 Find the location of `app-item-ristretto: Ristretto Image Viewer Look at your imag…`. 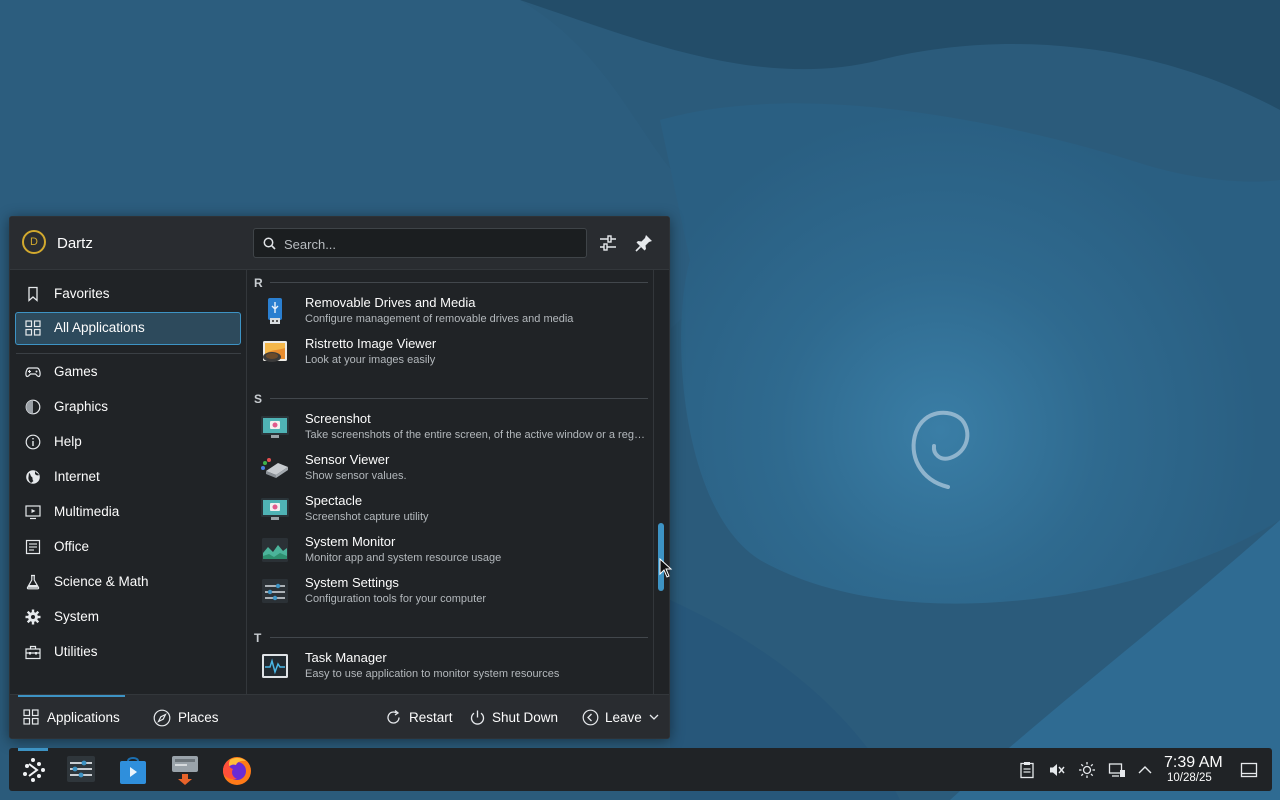

app-item-ristretto: Ristretto Image Viewer Look at your imag… is located at coordinates (453, 353).